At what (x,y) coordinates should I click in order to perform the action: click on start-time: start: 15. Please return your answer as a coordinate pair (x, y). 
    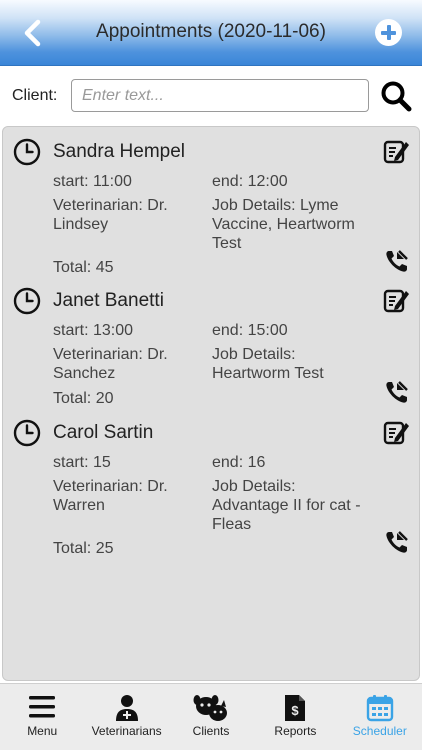
    Looking at the image, I should click on (82, 462).